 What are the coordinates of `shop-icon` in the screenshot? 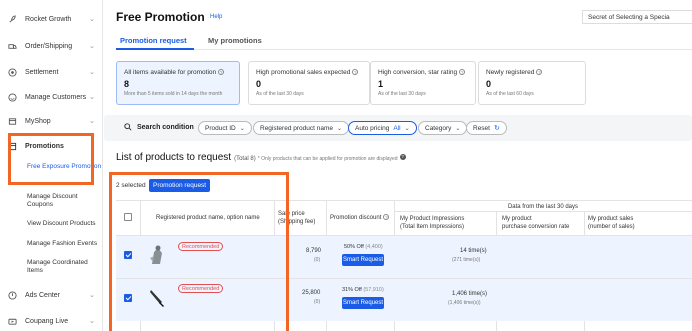 It's located at (12, 121).